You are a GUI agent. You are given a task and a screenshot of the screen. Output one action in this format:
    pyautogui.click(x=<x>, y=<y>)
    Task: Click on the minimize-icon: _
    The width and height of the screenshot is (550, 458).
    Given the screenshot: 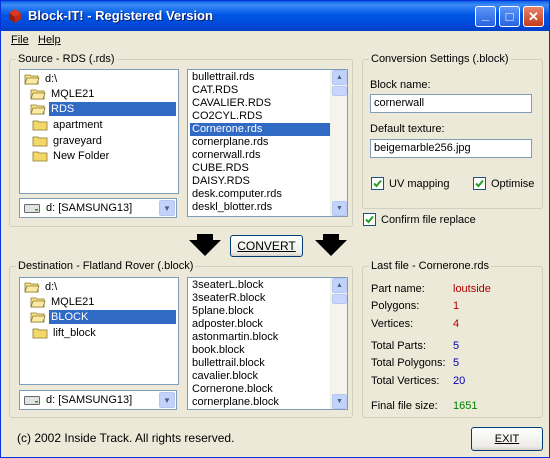 What is the action you would take?
    pyautogui.click(x=485, y=14)
    